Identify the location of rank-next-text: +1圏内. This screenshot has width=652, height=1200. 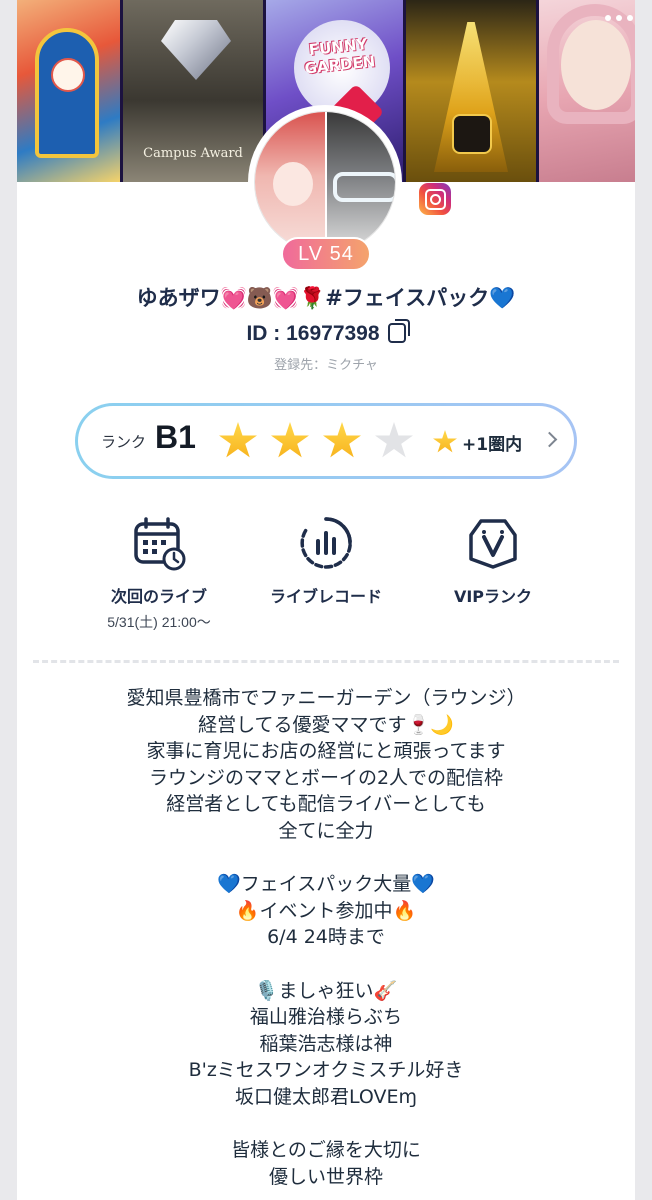
(492, 445).